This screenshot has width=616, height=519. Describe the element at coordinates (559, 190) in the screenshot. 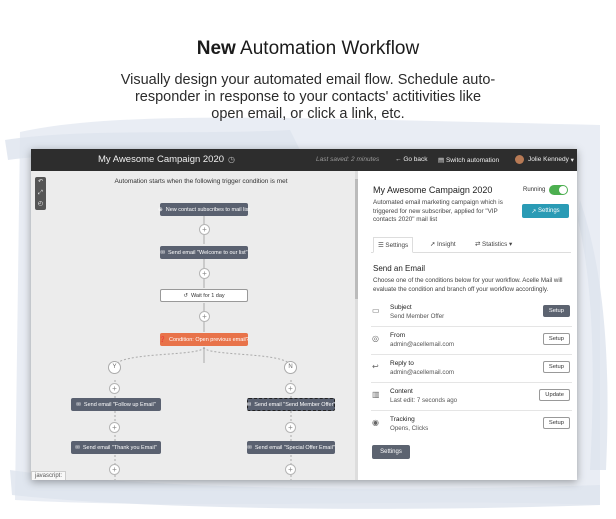

I see `running-toggle` at that location.